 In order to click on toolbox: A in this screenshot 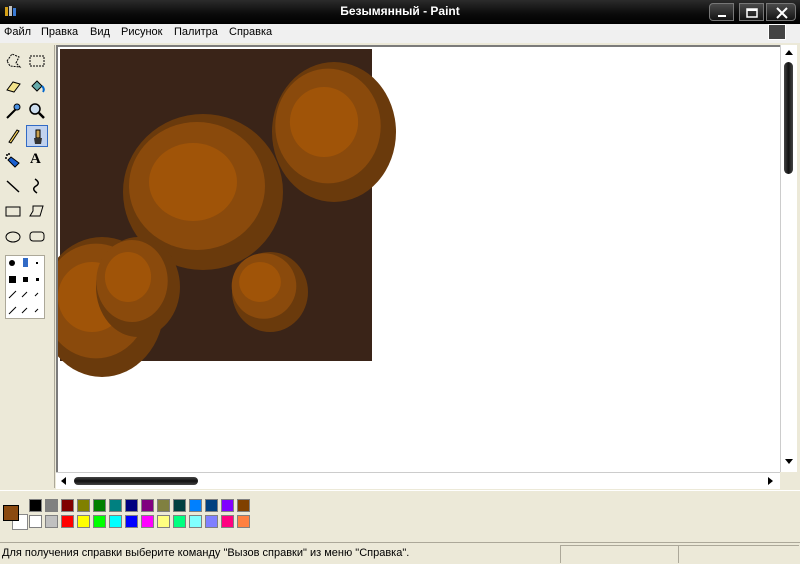, I will do `click(27, 266)`.